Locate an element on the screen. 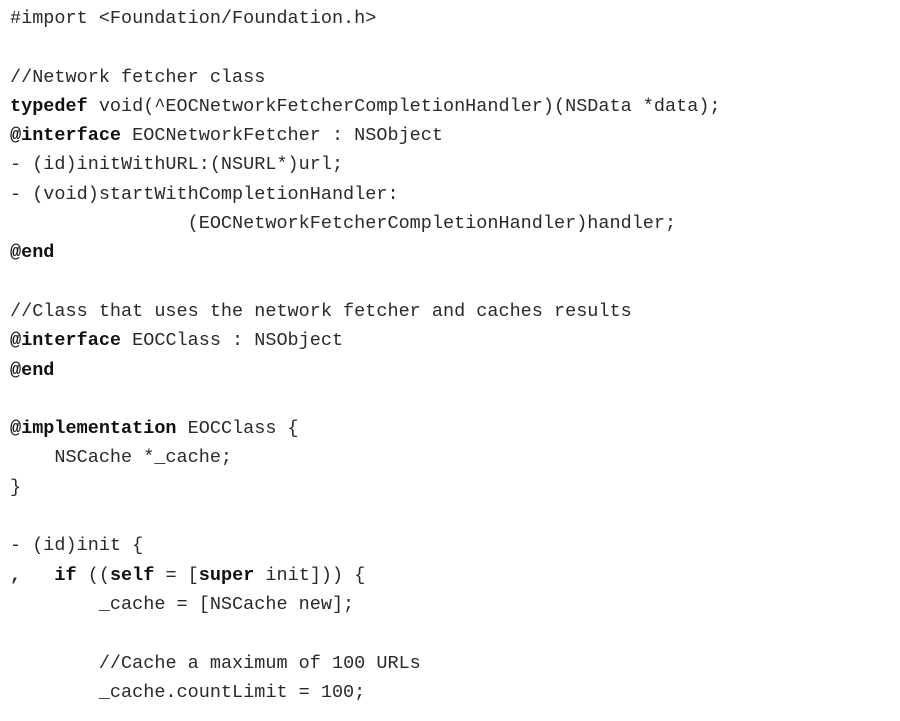 The width and height of the screenshot is (900, 721). code-keyword: self is located at coordinates (132, 575).